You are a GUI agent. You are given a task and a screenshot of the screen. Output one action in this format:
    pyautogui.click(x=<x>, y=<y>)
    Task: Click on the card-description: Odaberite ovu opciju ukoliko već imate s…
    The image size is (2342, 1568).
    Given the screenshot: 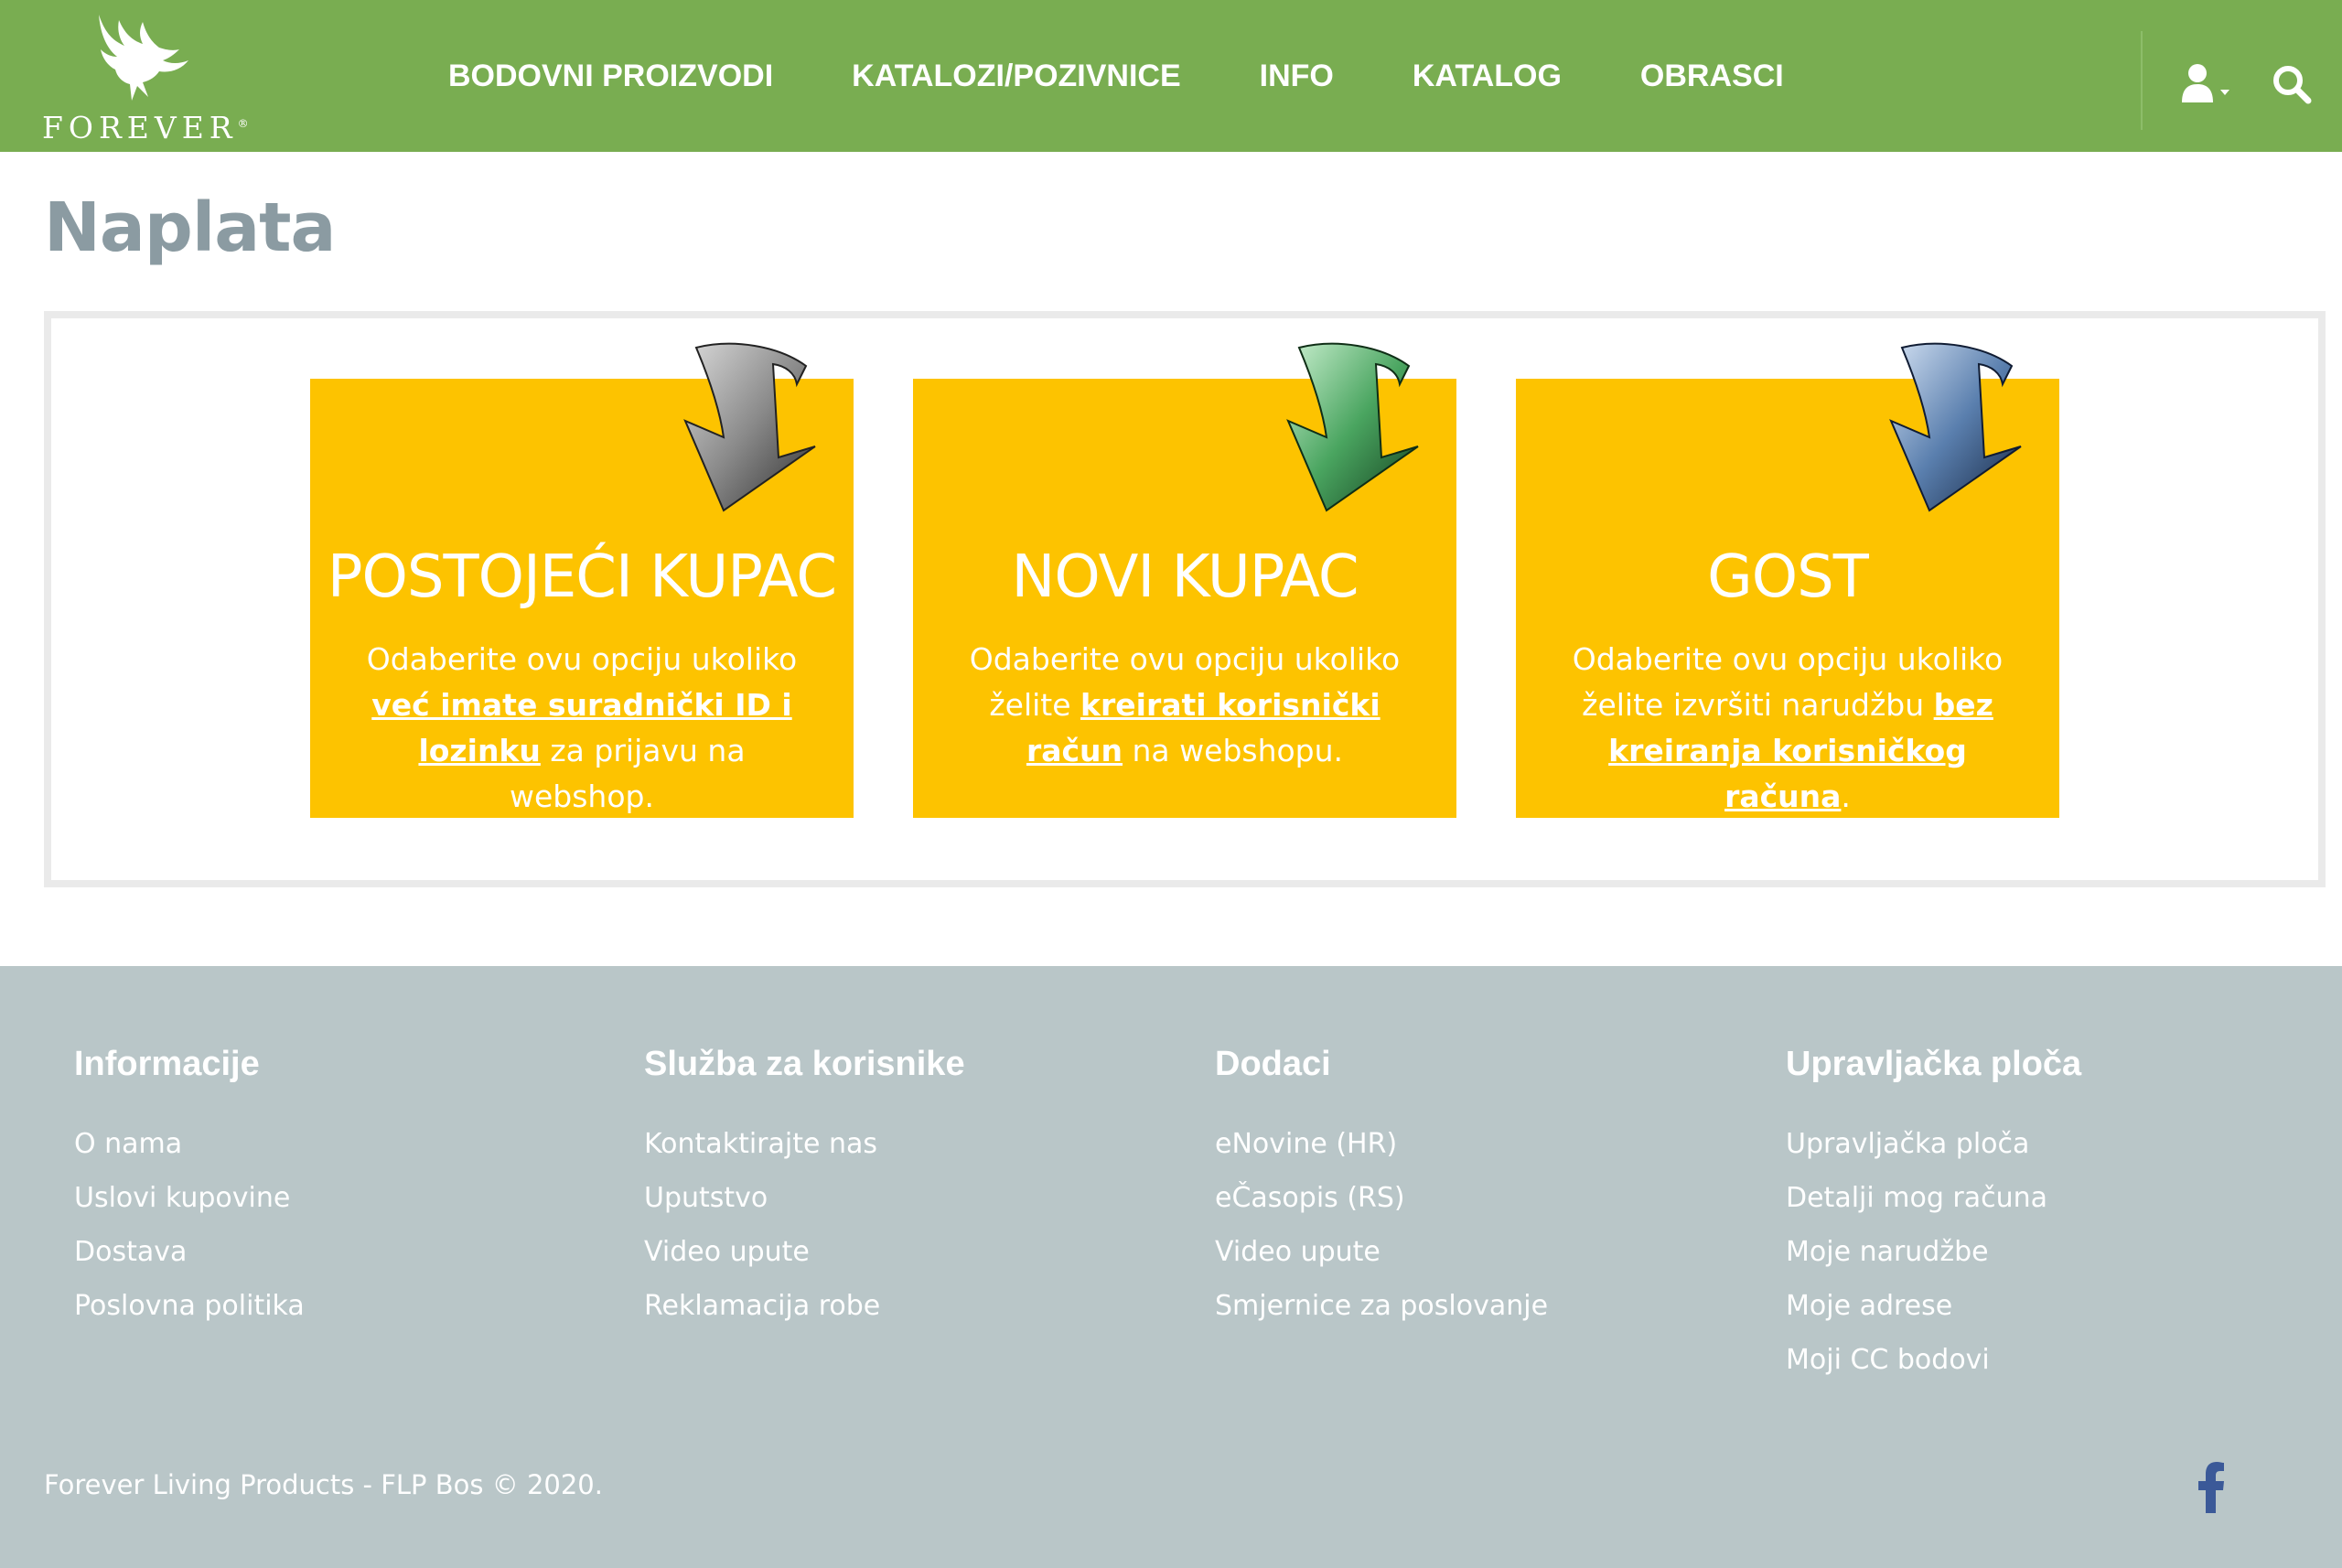 What is the action you would take?
    pyautogui.click(x=582, y=727)
    